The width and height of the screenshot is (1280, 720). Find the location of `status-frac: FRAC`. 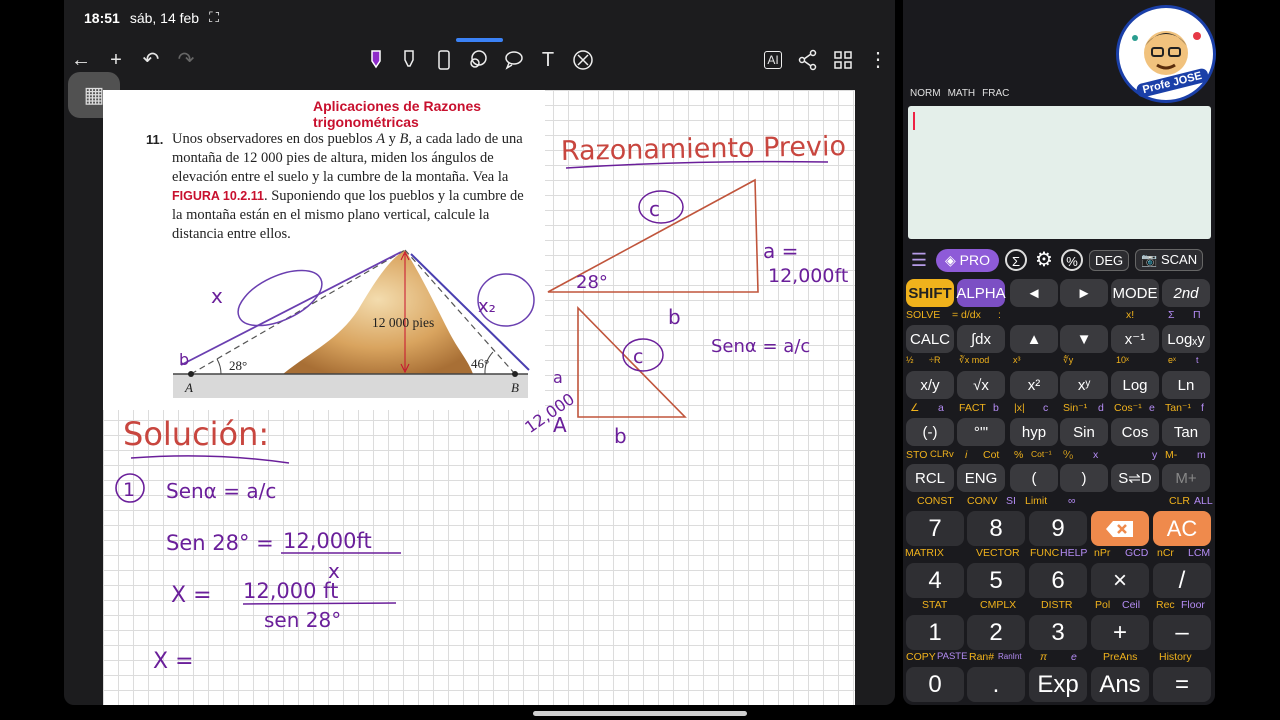

status-frac: FRAC is located at coordinates (996, 93).